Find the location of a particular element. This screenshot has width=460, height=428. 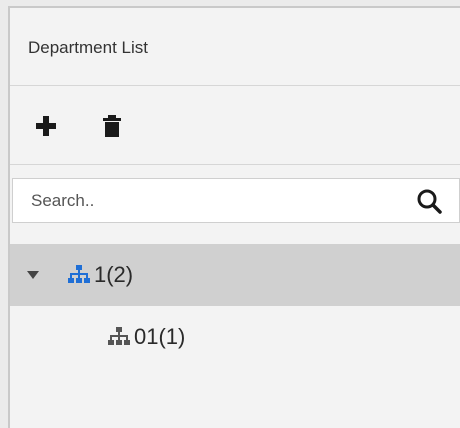

plus-icon is located at coordinates (46, 126).